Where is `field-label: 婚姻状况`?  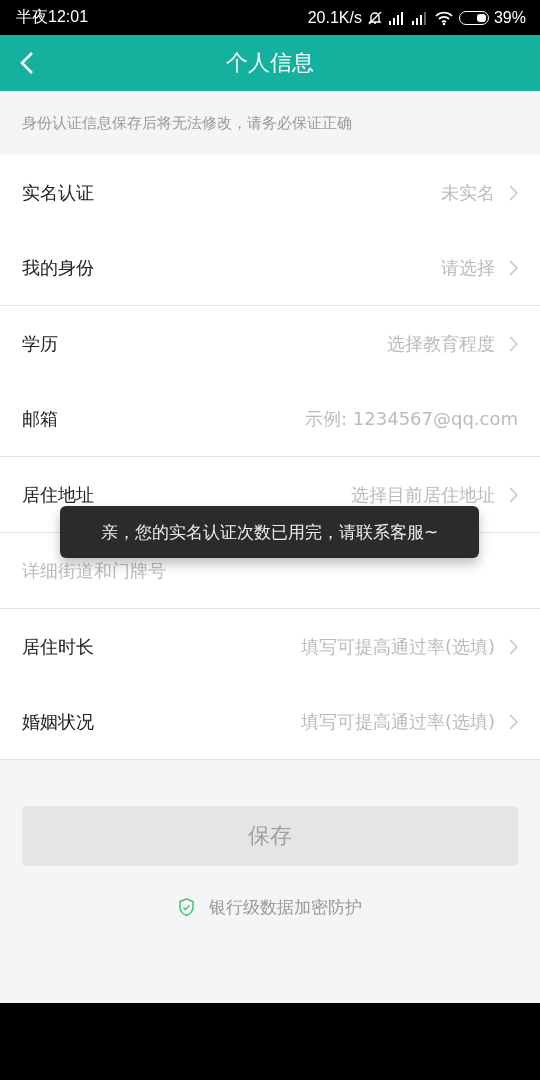
field-label: 婚姻状况 is located at coordinates (58, 721).